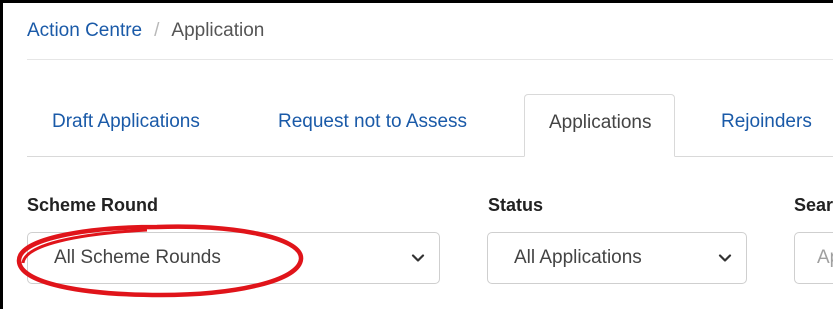 This screenshot has width=833, height=309. I want to click on header-divider, so click(430, 59).